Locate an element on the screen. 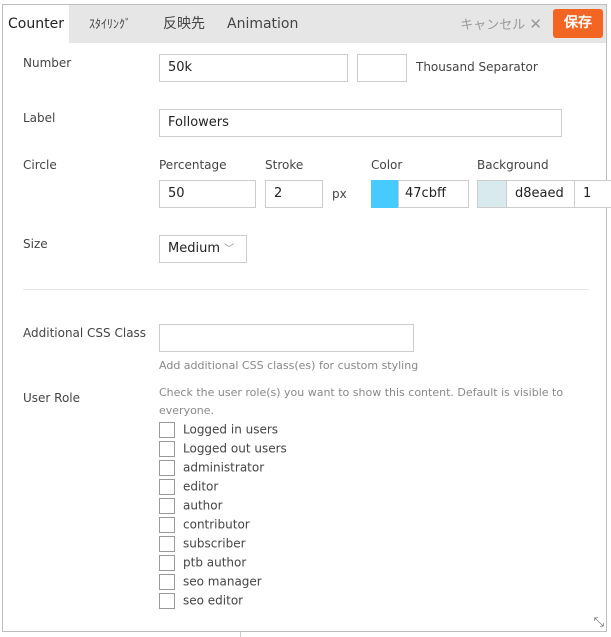 This screenshot has width=611, height=637. role-label: seo manager is located at coordinates (222, 581).